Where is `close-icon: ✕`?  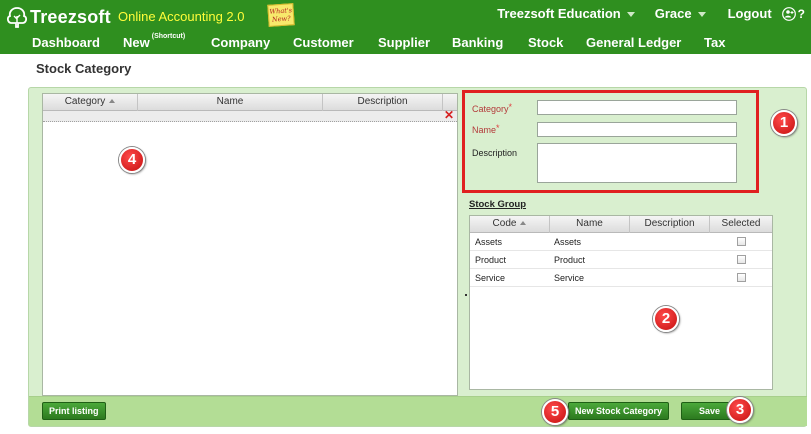 close-icon: ✕ is located at coordinates (449, 115).